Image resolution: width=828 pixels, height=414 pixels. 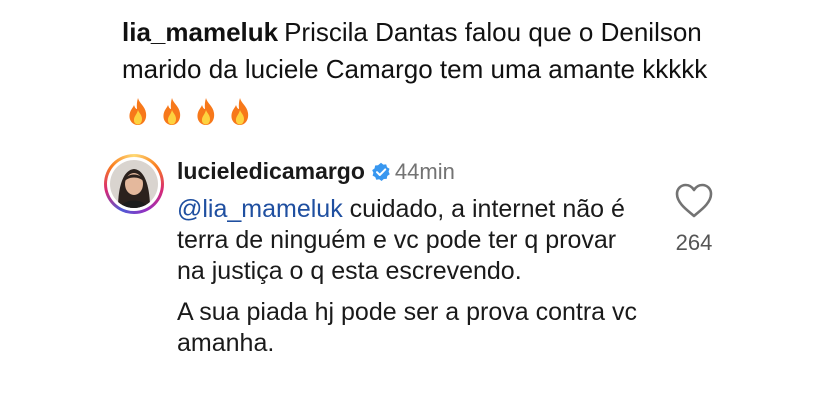 I want to click on comment-username: lucieledicamargo, so click(x=271, y=171).